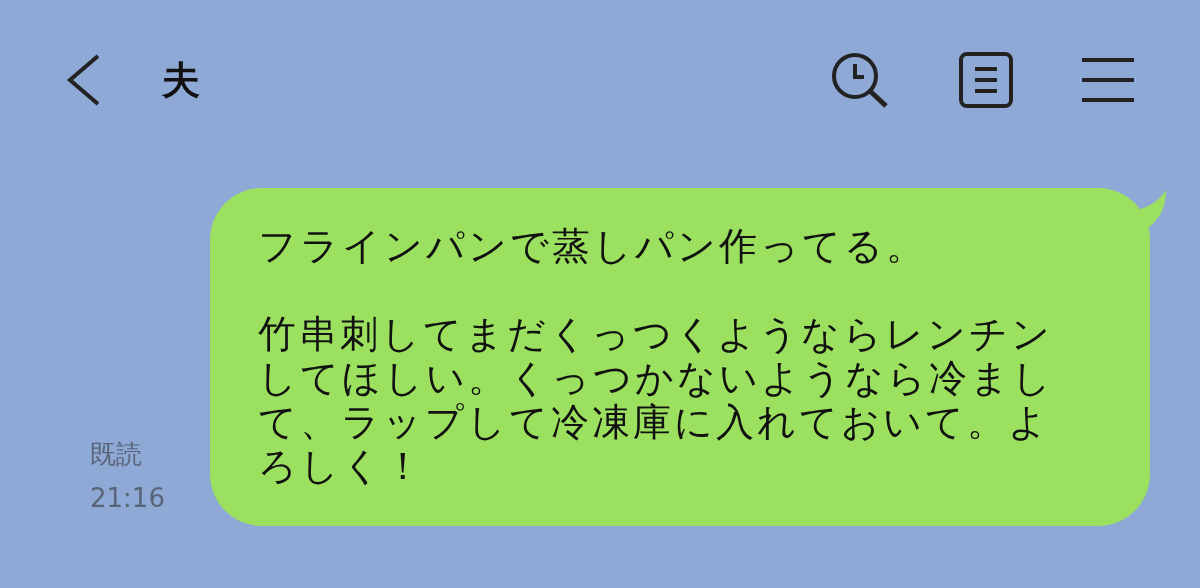 The width and height of the screenshot is (1200, 588). What do you see at coordinates (1108, 80) in the screenshot?
I see `menu-button` at bounding box center [1108, 80].